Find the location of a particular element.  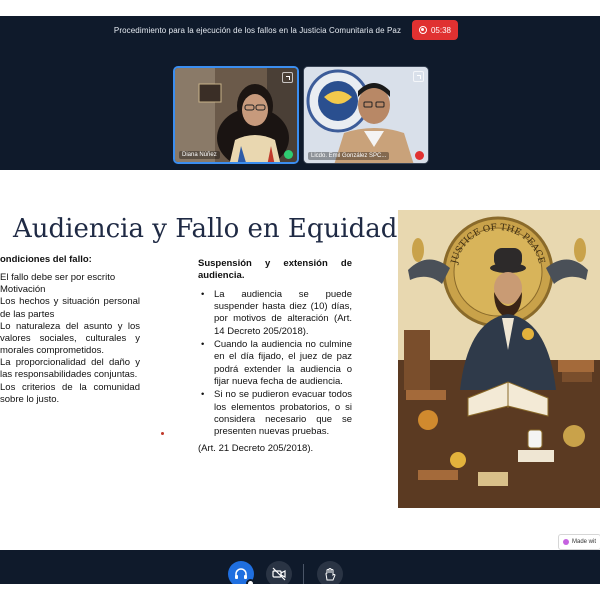

bottom-margin is located at coordinates (300, 592).